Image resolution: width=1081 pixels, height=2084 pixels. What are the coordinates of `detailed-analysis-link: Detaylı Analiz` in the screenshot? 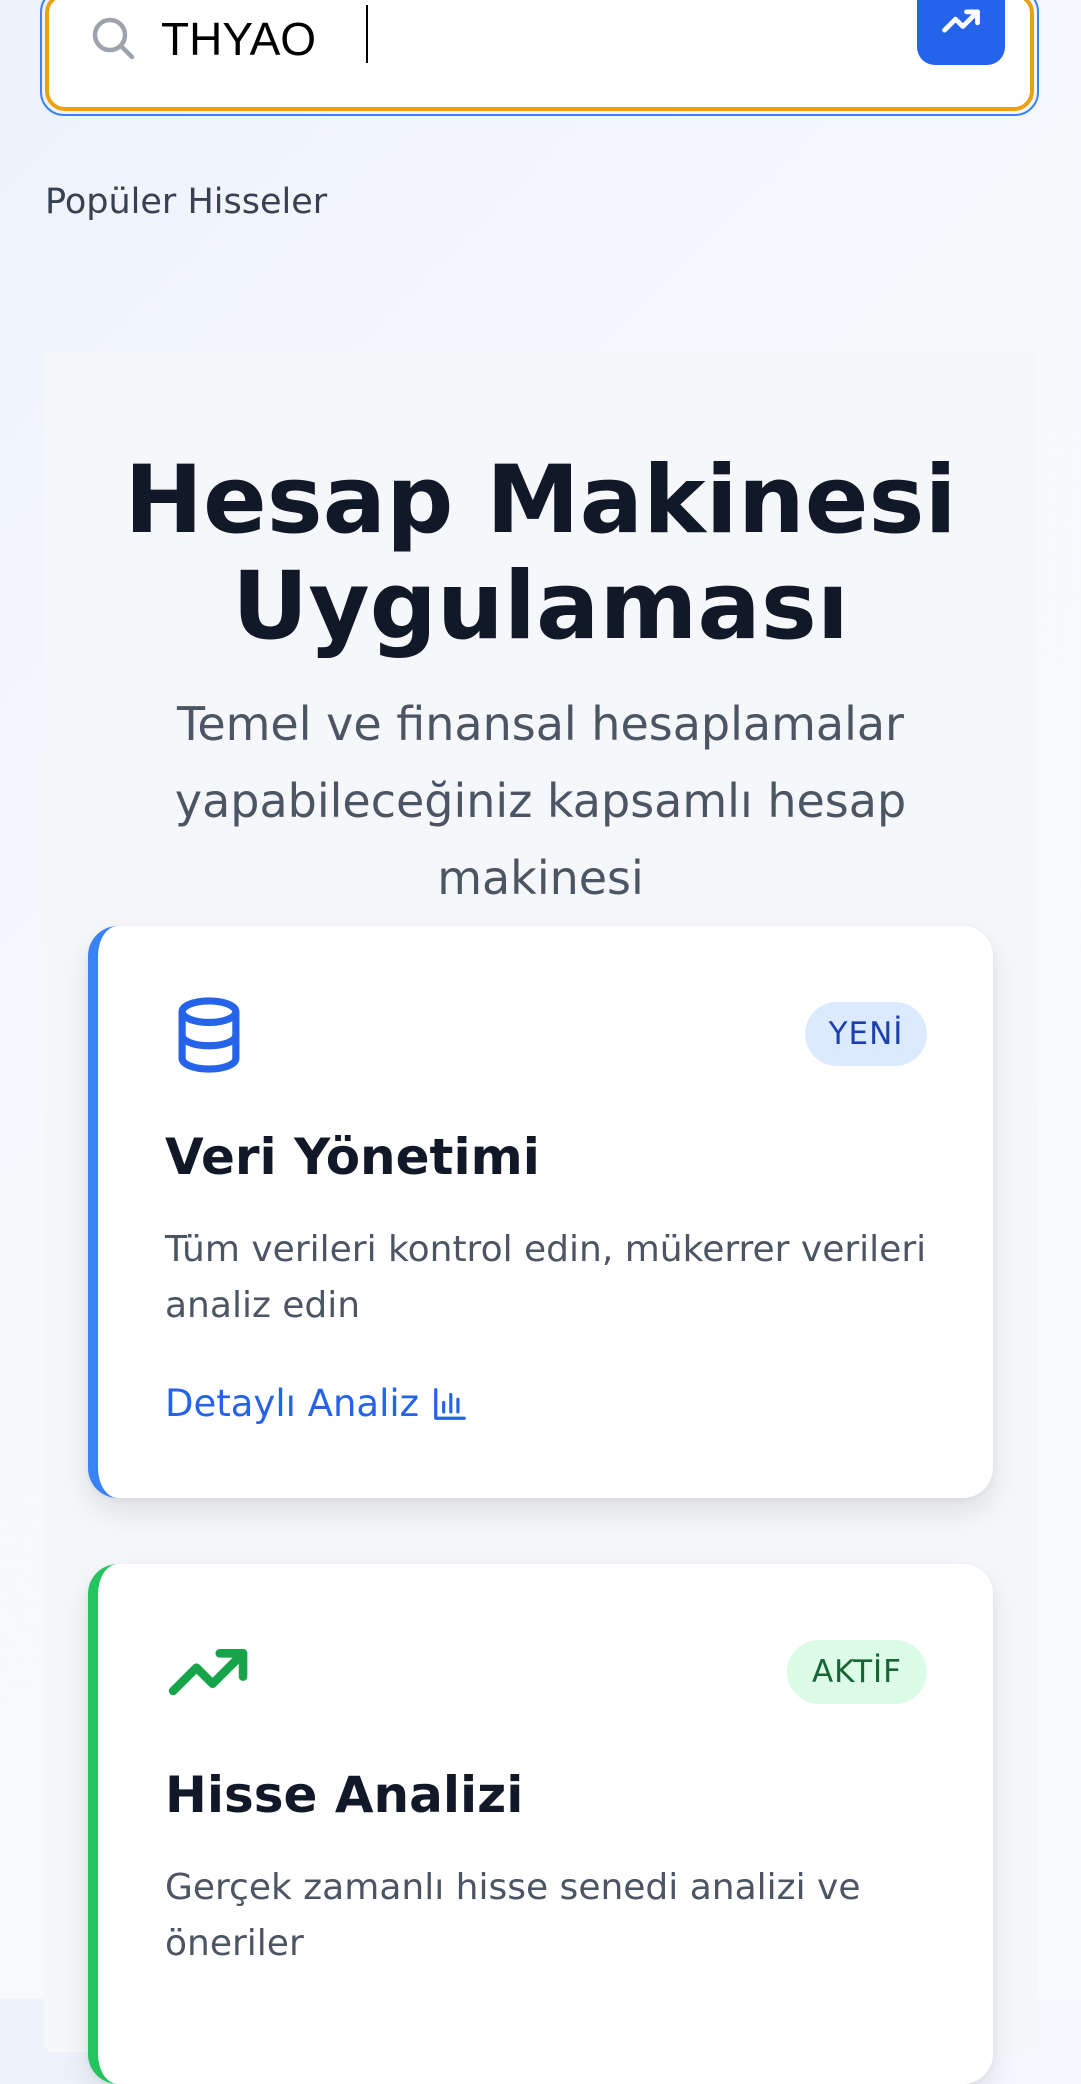 It's located at (317, 1403).